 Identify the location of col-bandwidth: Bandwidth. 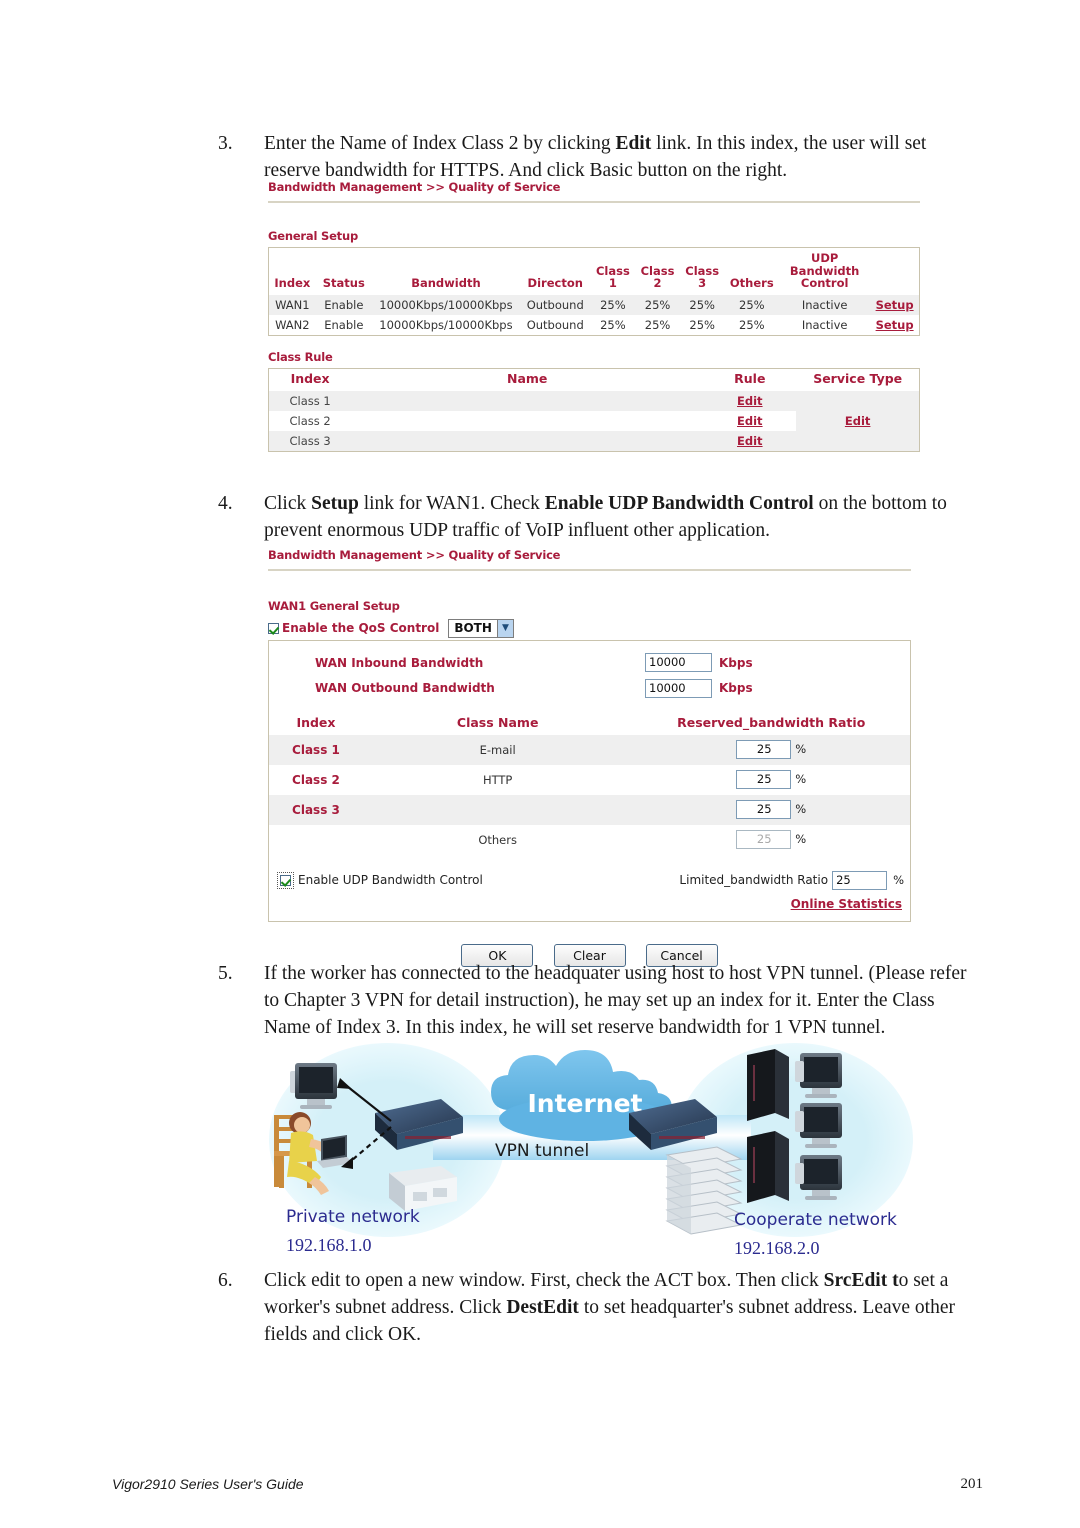
(446, 283).